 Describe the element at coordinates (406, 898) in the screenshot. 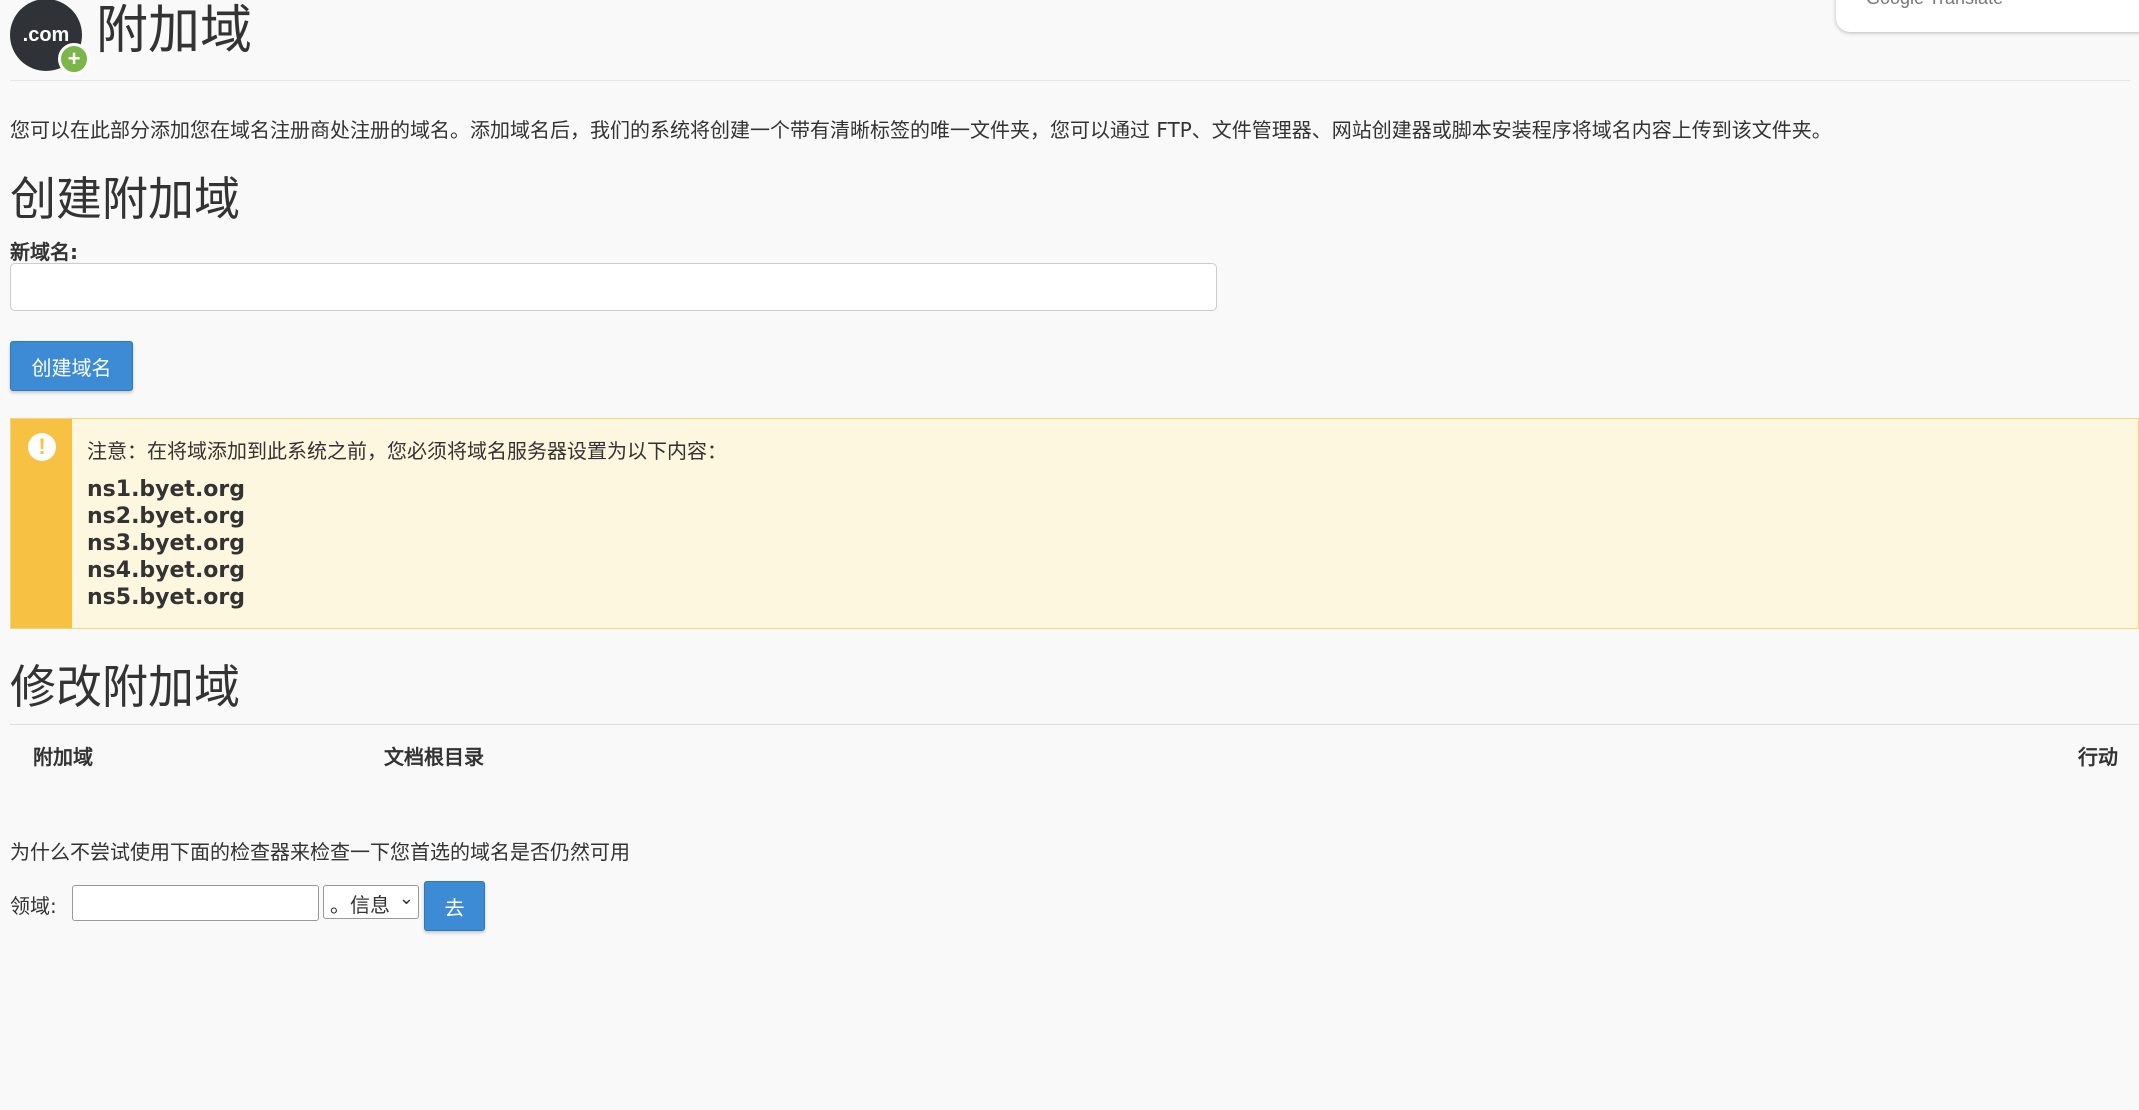

I see `chevron-down-icon: ⌄` at that location.